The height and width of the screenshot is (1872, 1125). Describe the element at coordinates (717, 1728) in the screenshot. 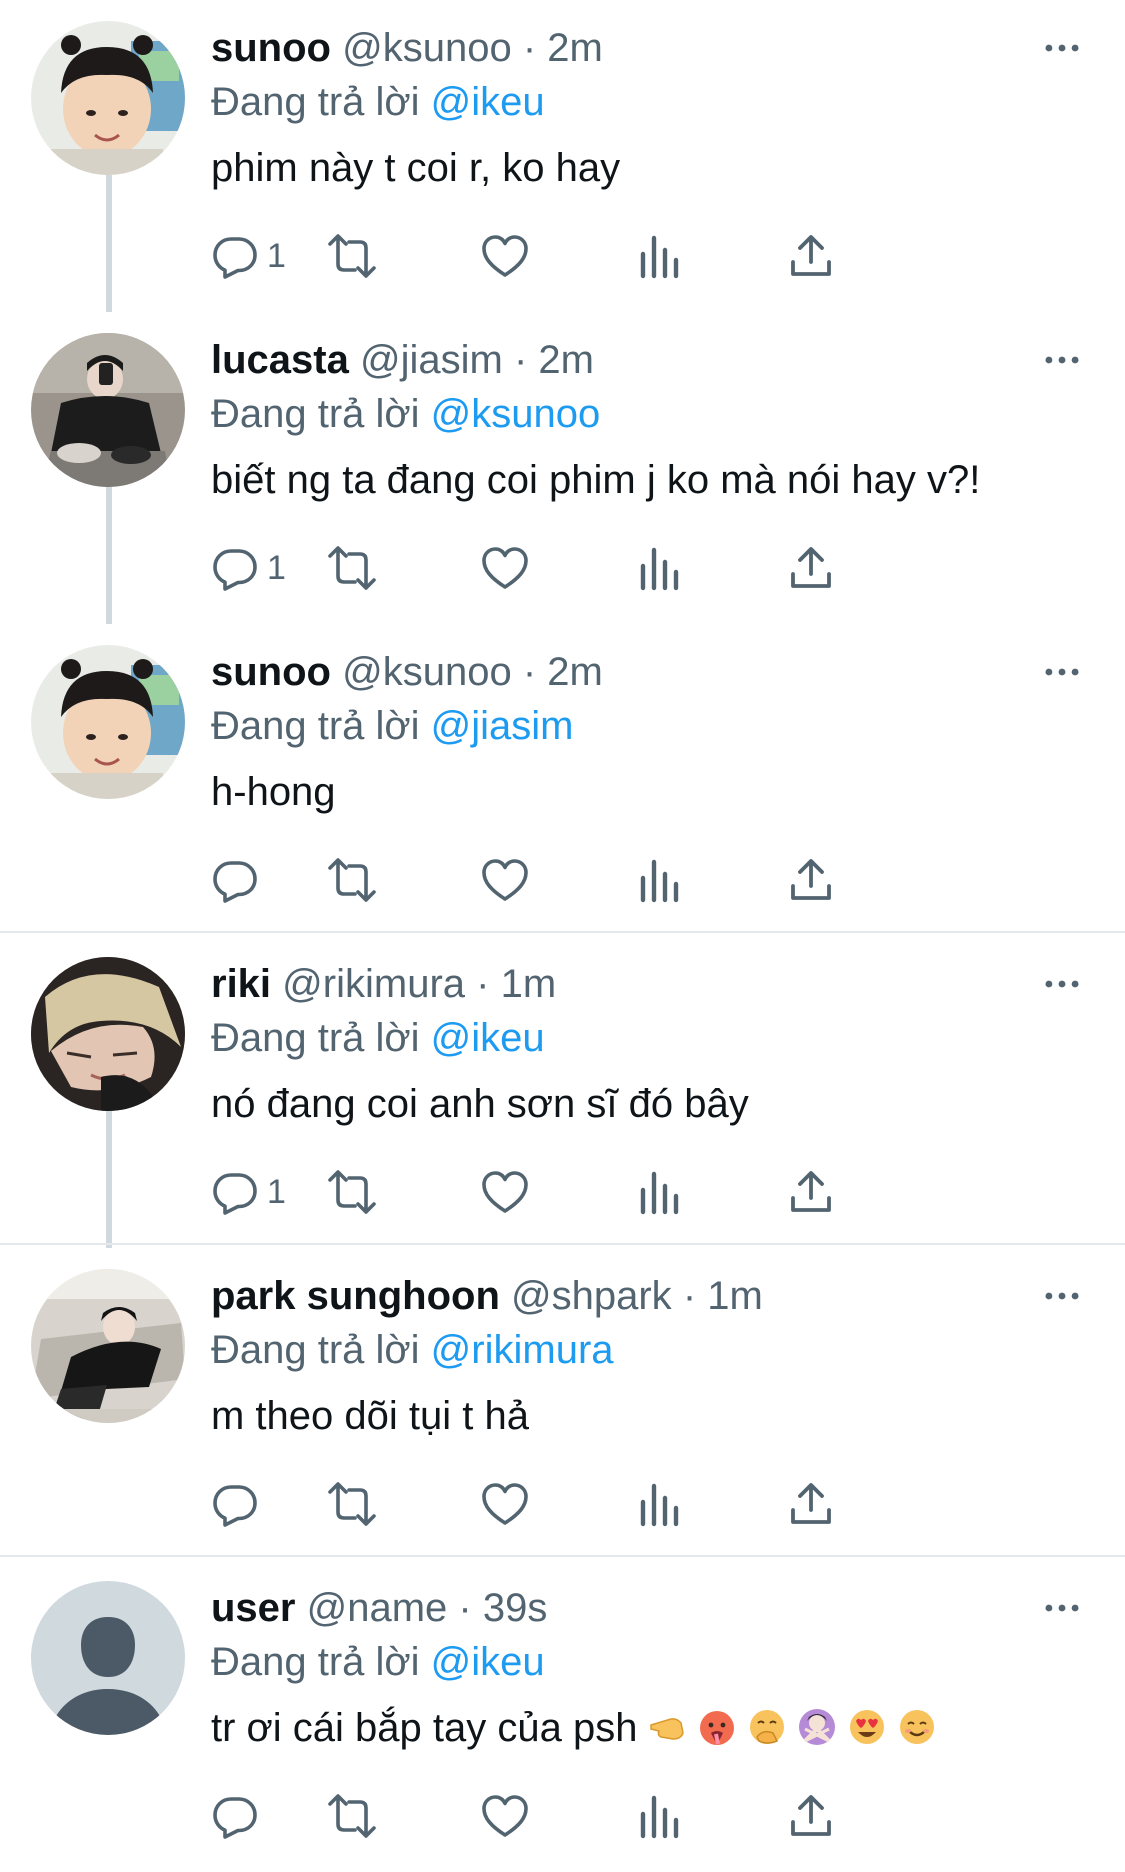

I see `hot-face-emoji` at that location.